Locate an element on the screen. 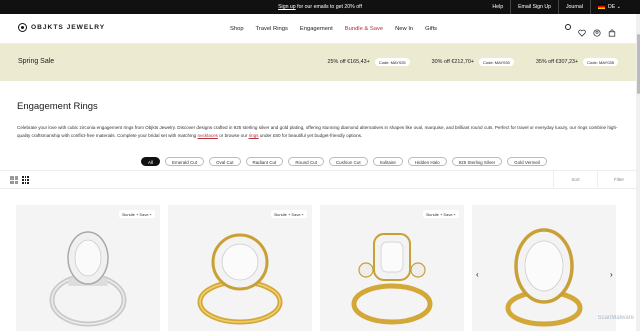 This screenshot has height=331, width=640. offer-text: 35% off €307,23+ is located at coordinates (557, 62).